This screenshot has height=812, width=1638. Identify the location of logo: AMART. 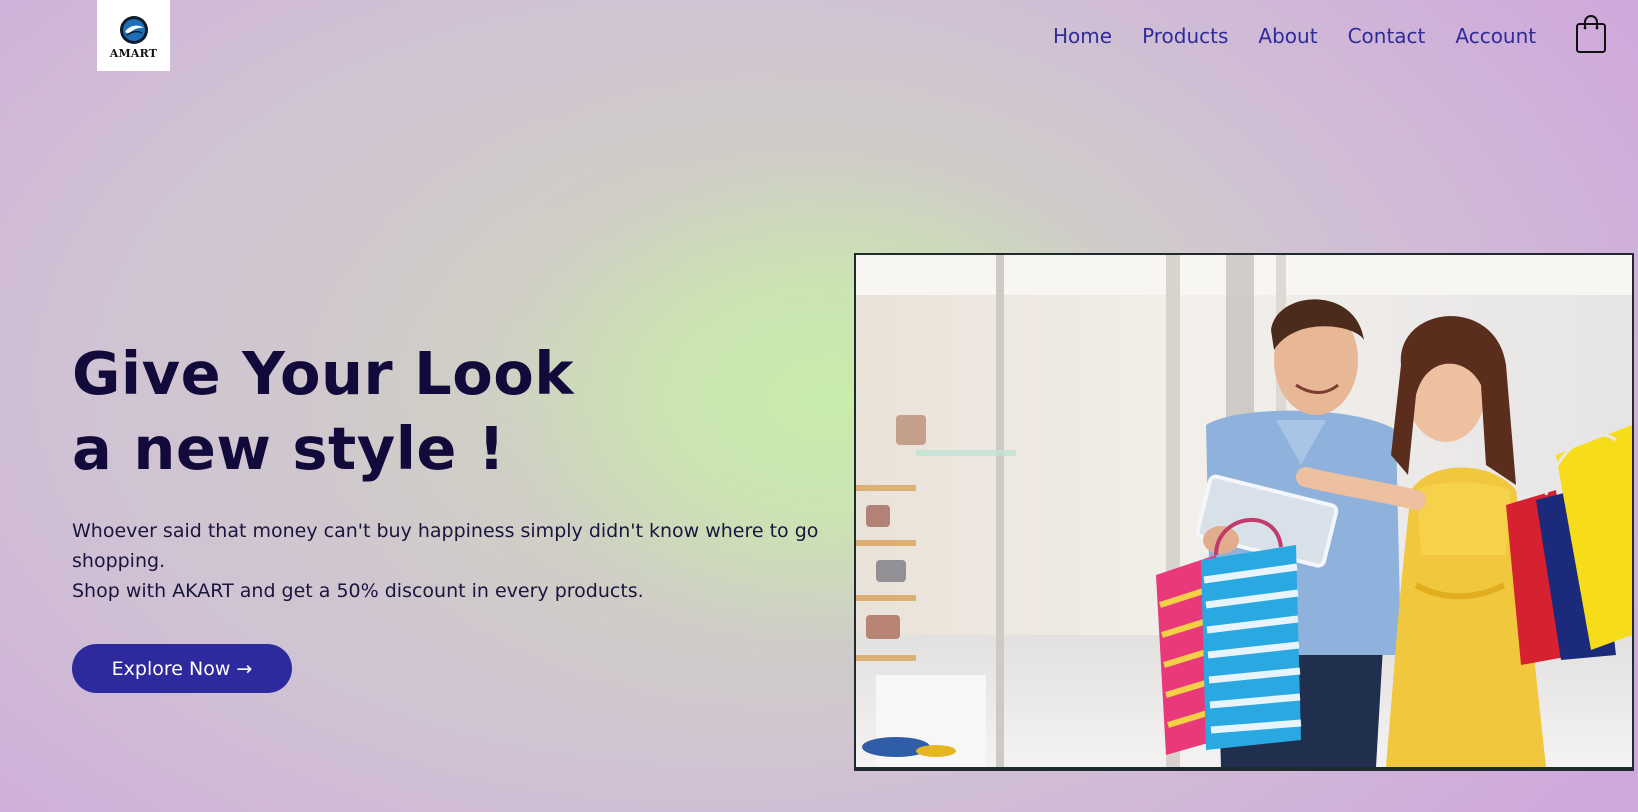
(133, 35).